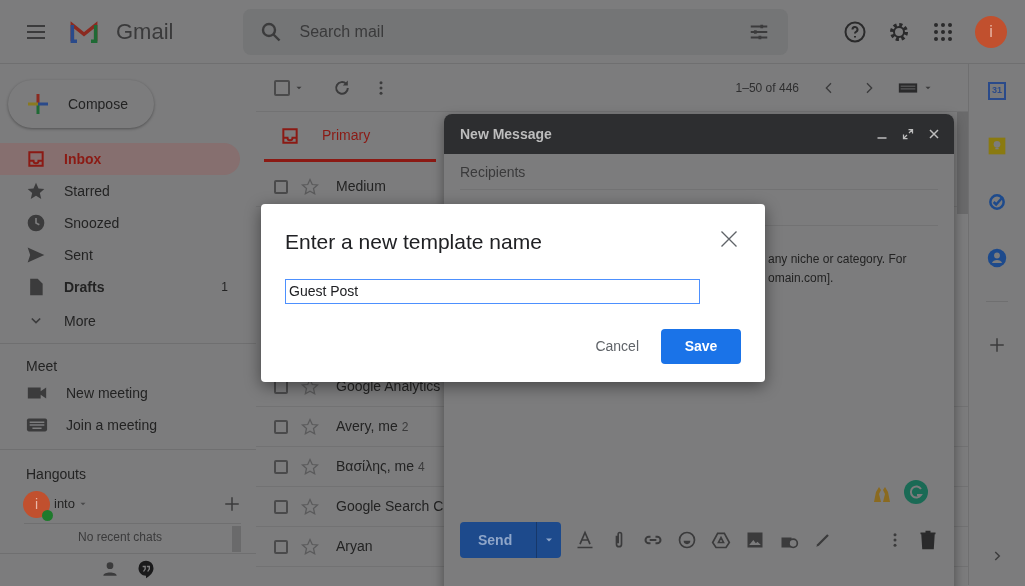 This screenshot has height=586, width=1025. I want to click on email-sender: Google Search C, so click(390, 506).